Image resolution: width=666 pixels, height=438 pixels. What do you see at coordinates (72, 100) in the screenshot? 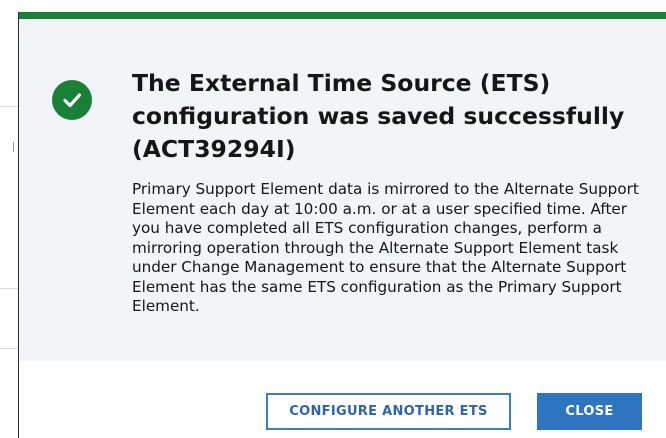
I see `checkmark-icon` at bounding box center [72, 100].